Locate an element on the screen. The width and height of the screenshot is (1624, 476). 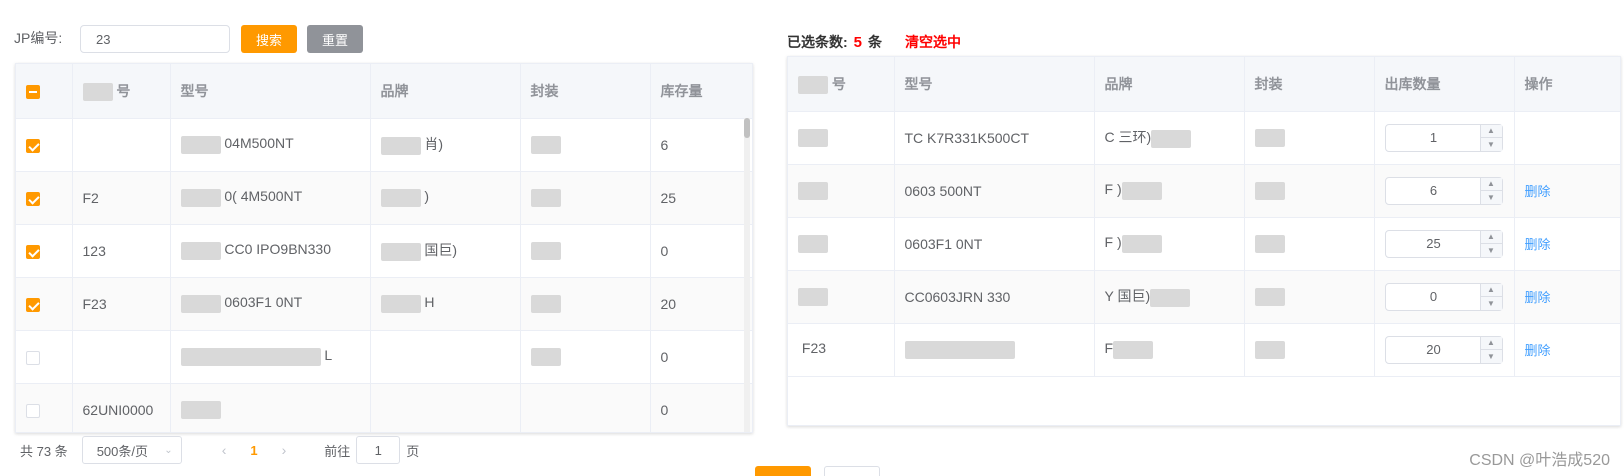
search-button: 搜索 is located at coordinates (269, 39).